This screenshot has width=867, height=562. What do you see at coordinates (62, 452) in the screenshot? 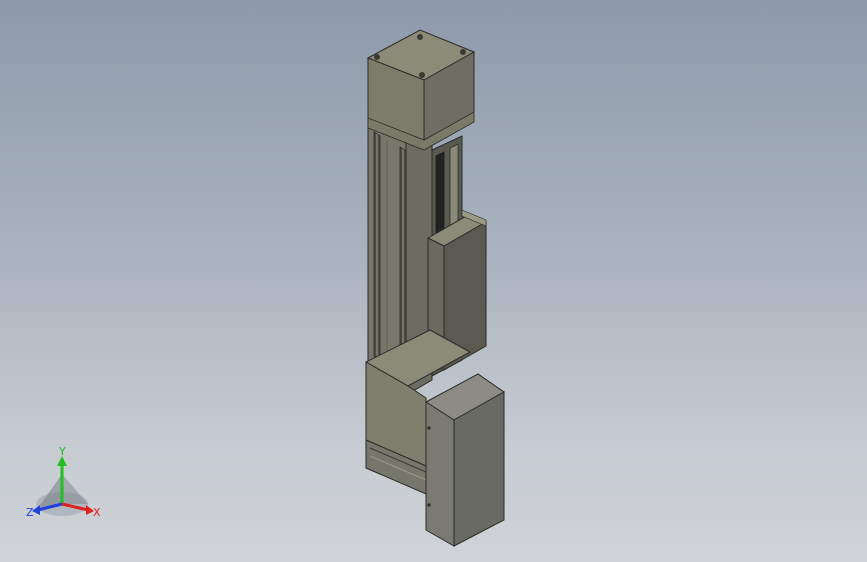
I see `y-axis-label: Y` at bounding box center [62, 452].